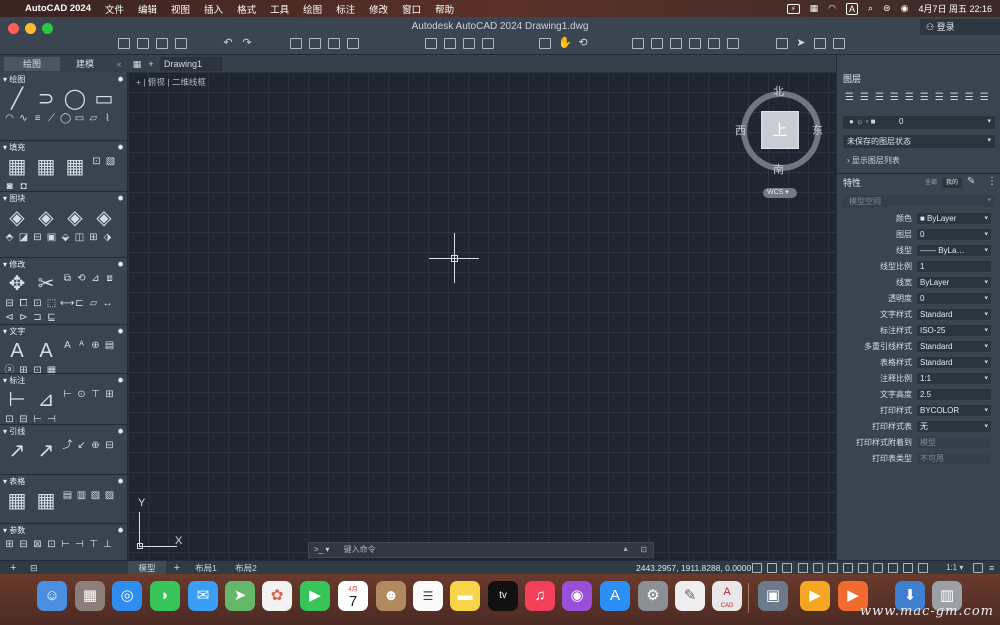 This screenshot has width=1000, height=625. What do you see at coordinates (923, 568) in the screenshot?
I see `annotation-scale-icon` at bounding box center [923, 568].